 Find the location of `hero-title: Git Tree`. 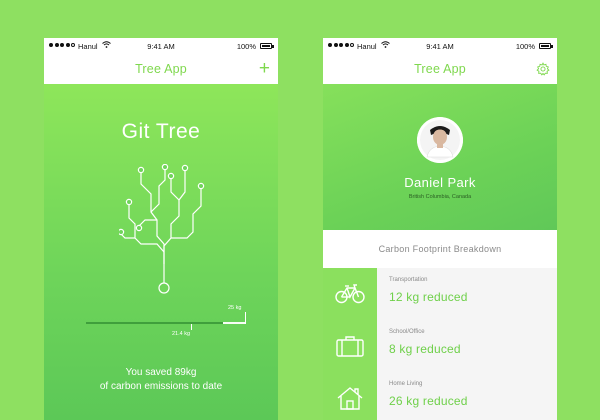

hero-title: Git Tree is located at coordinates (161, 131).